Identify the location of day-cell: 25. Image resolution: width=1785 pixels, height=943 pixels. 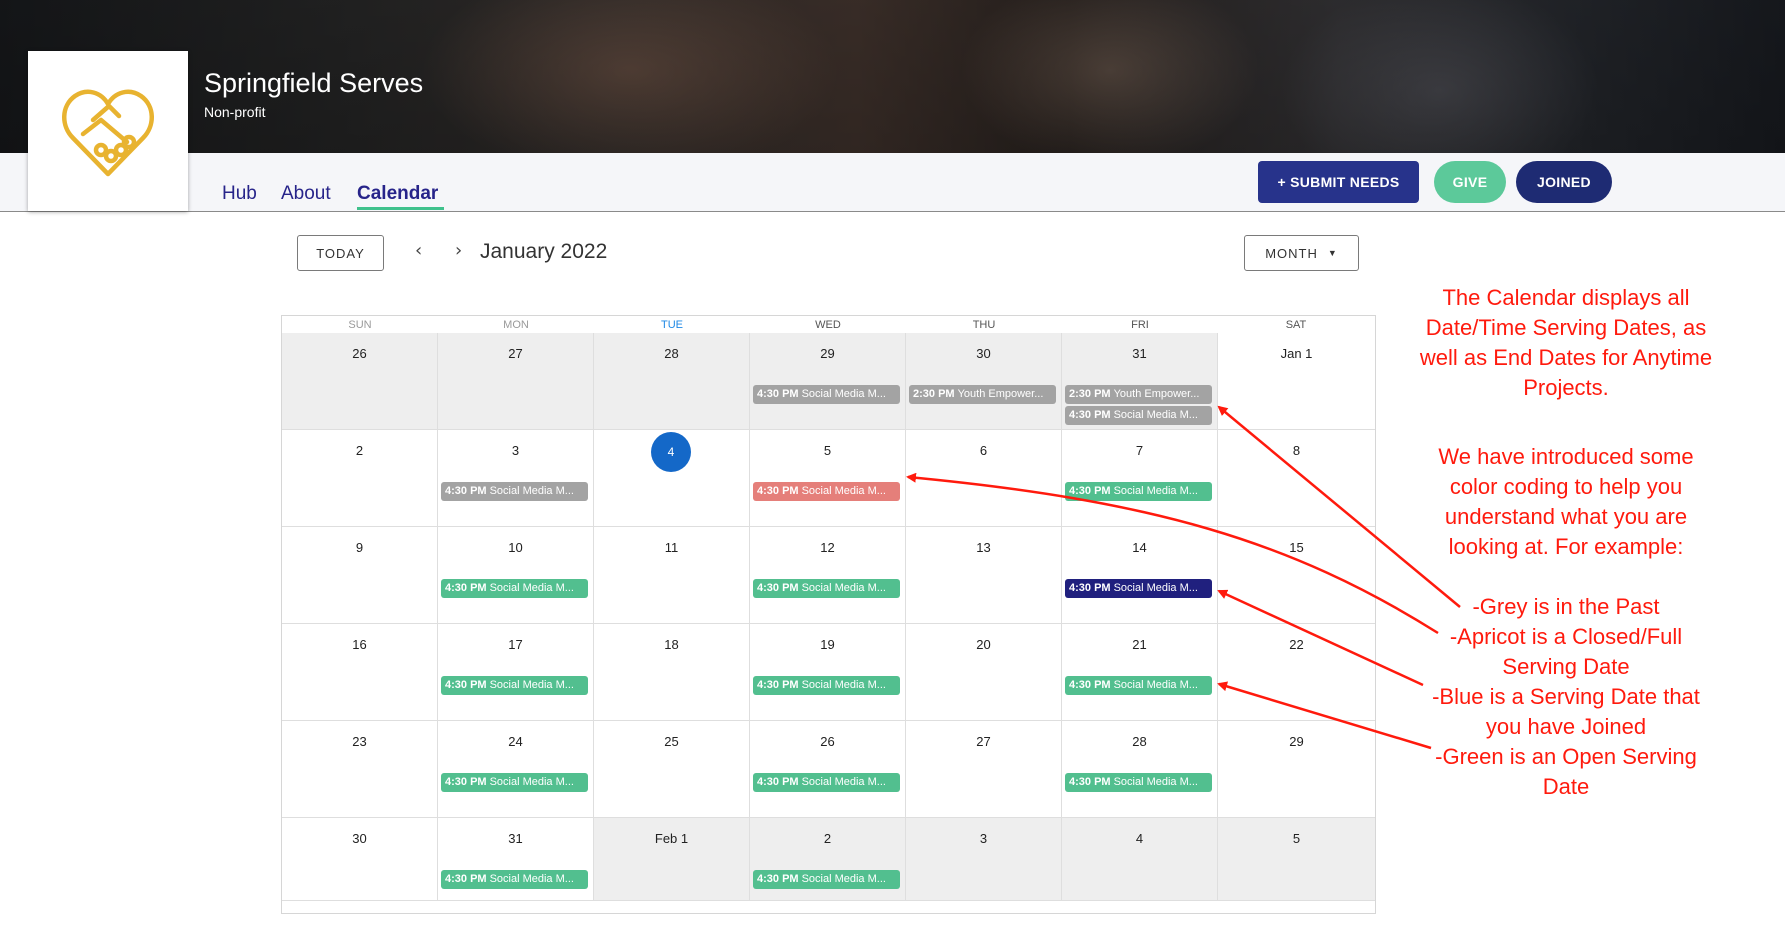
(672, 769).